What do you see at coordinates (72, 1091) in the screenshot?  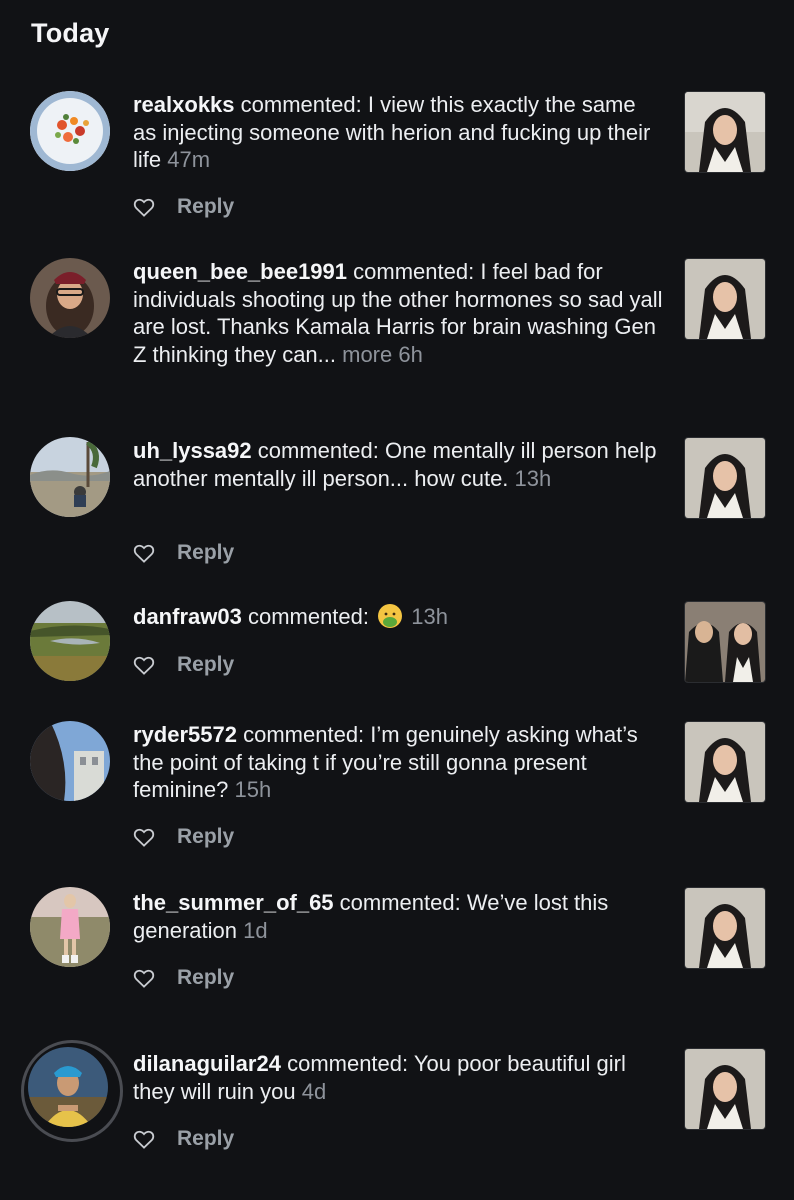 I see `story-avatar` at bounding box center [72, 1091].